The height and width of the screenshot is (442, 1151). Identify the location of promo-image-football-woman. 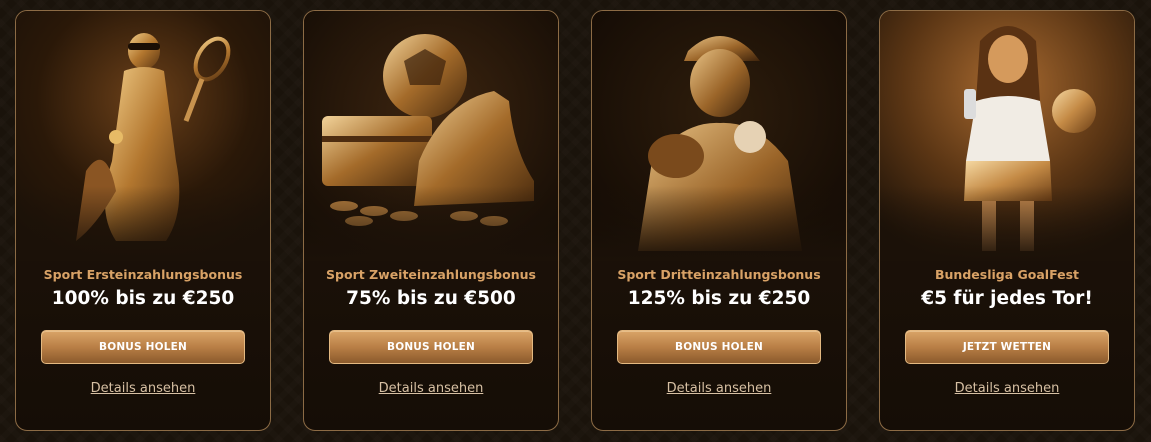
(1007, 136).